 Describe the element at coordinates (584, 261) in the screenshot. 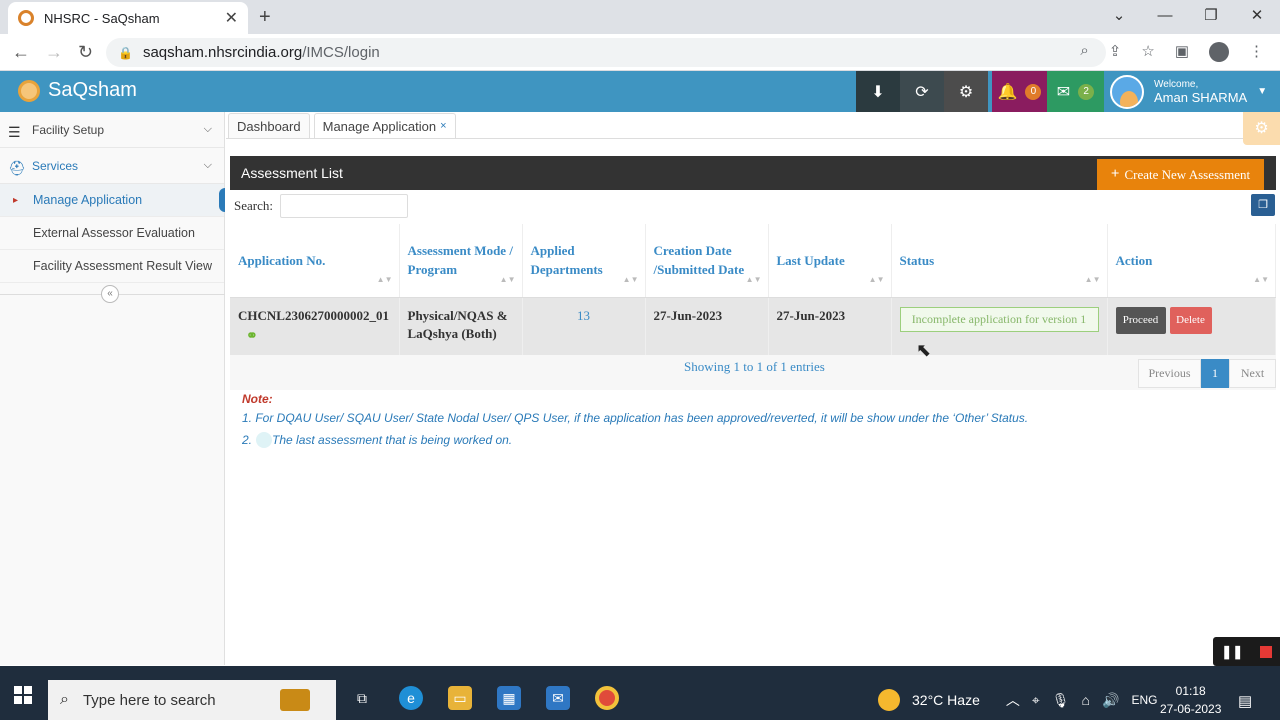

I see `column-header: Applied Departments ▲▼` at that location.